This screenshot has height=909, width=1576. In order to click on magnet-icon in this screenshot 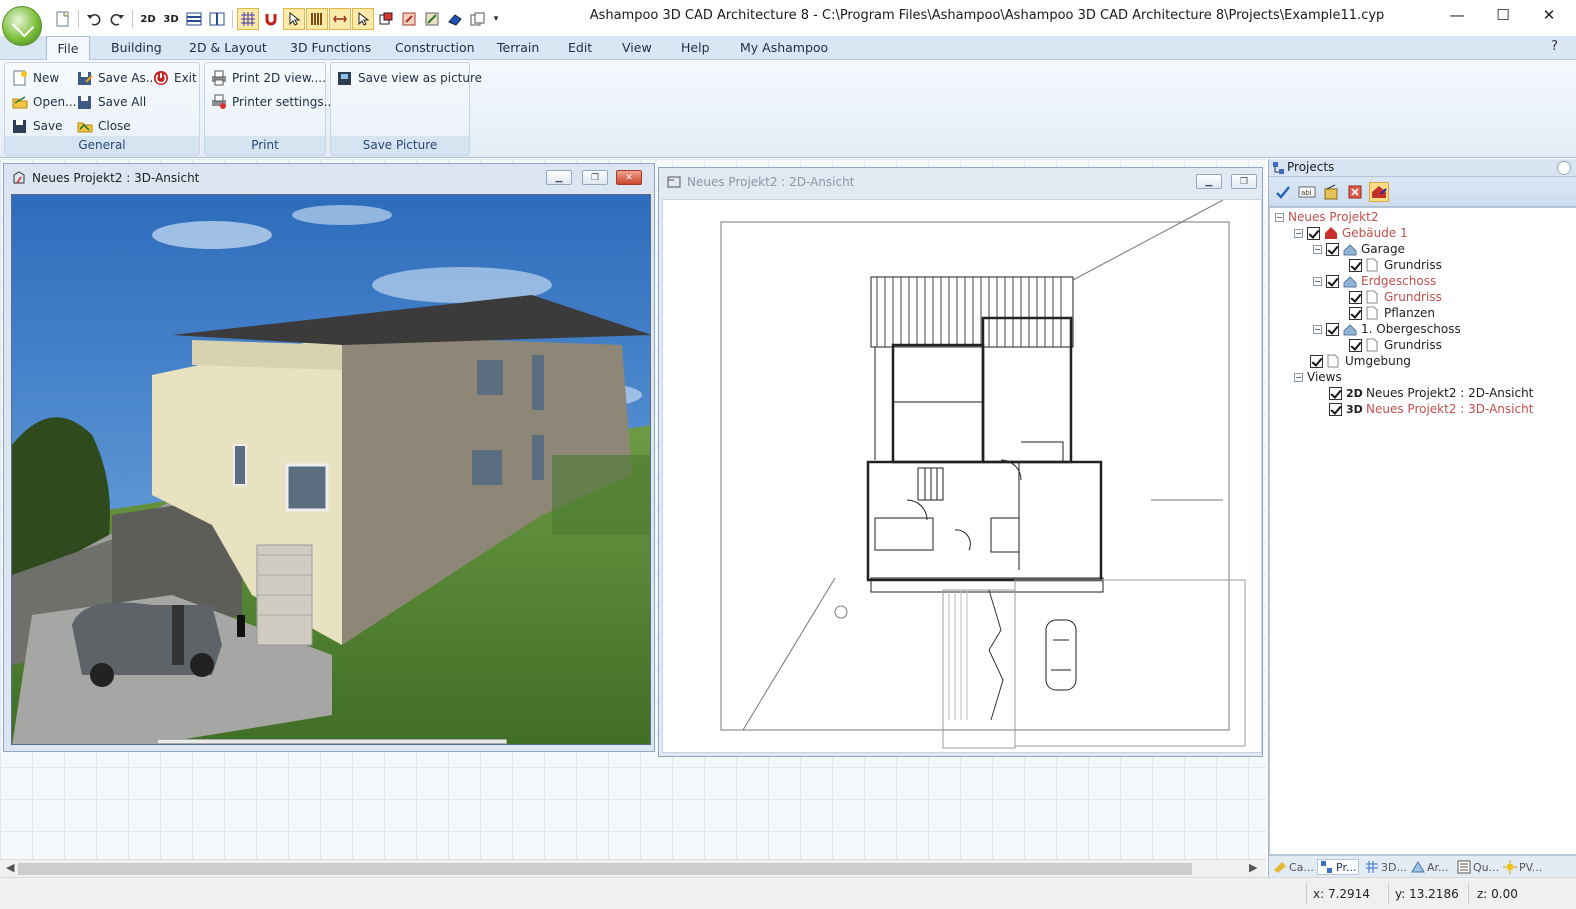, I will do `click(271, 19)`.